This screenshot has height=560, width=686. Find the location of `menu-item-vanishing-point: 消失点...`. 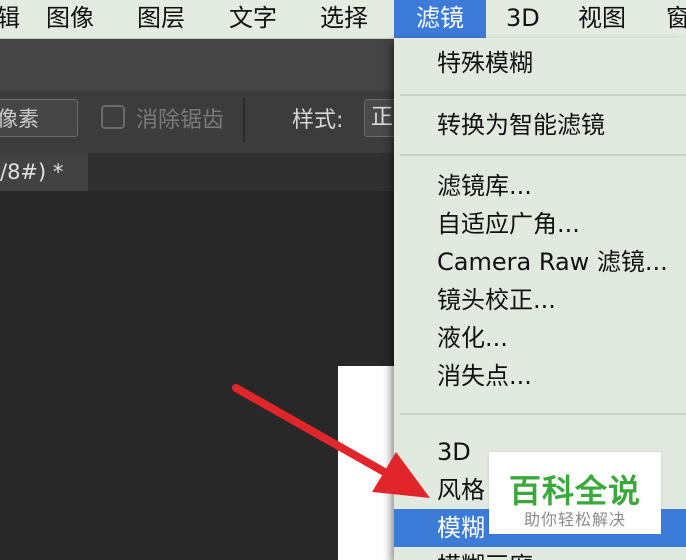

menu-item-vanishing-point: 消失点... is located at coordinates (540, 376).